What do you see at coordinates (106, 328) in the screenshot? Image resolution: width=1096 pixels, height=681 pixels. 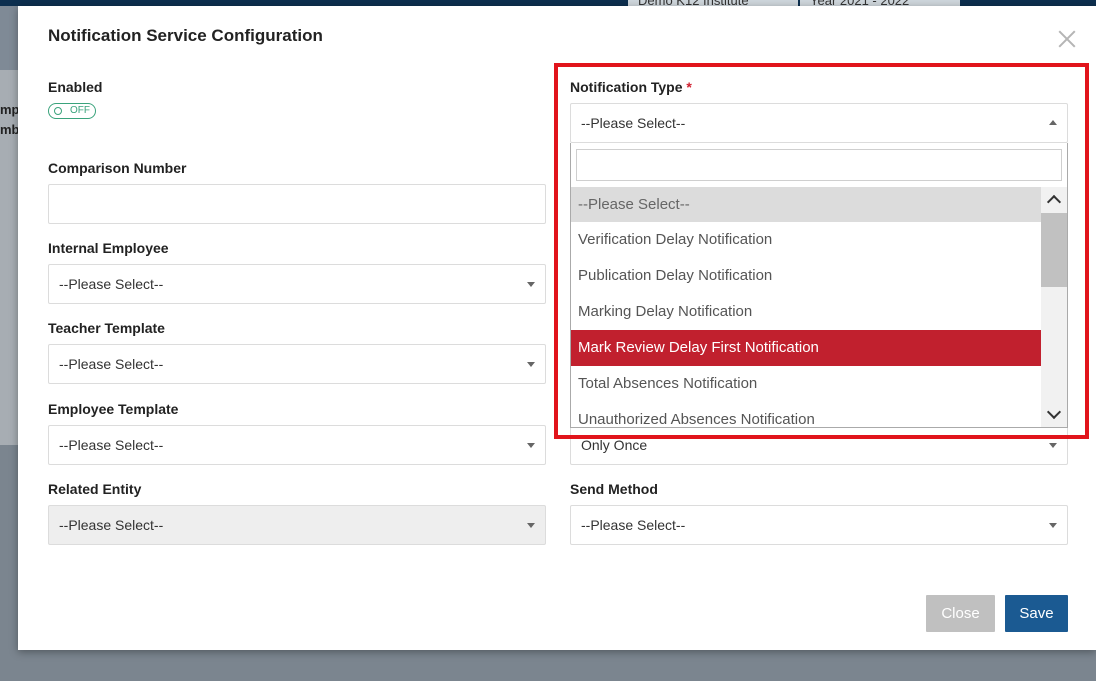 I see `teacher-template-label: Teacher Template` at bounding box center [106, 328].